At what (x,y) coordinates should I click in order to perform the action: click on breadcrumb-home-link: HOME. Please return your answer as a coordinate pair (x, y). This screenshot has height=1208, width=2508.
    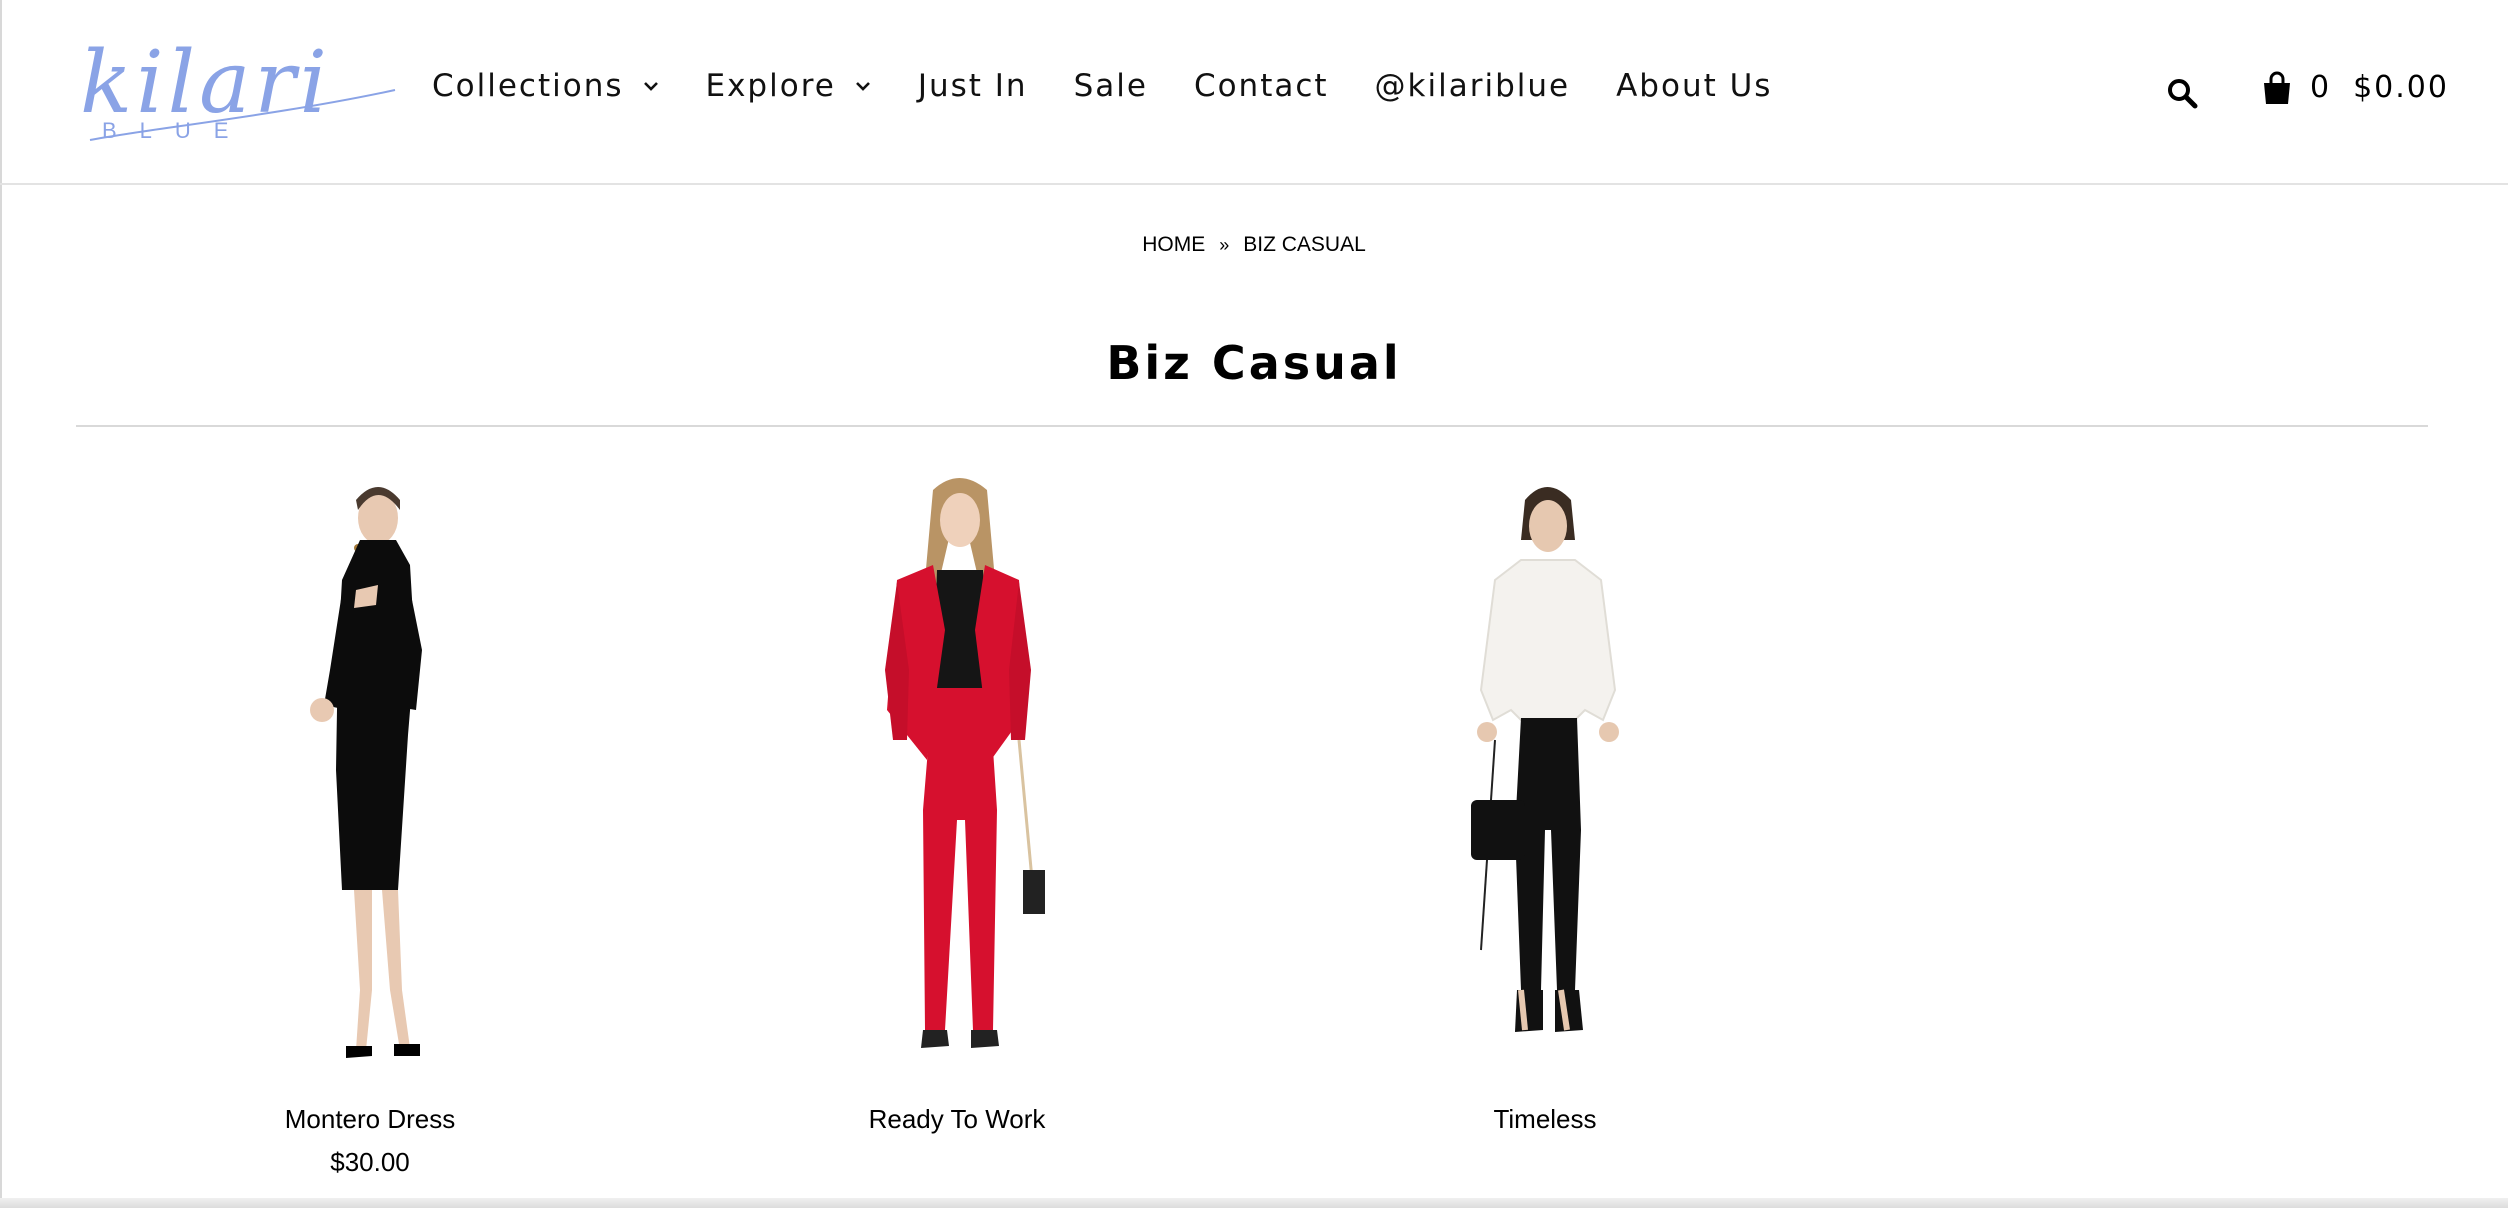
    Looking at the image, I should click on (1173, 245).